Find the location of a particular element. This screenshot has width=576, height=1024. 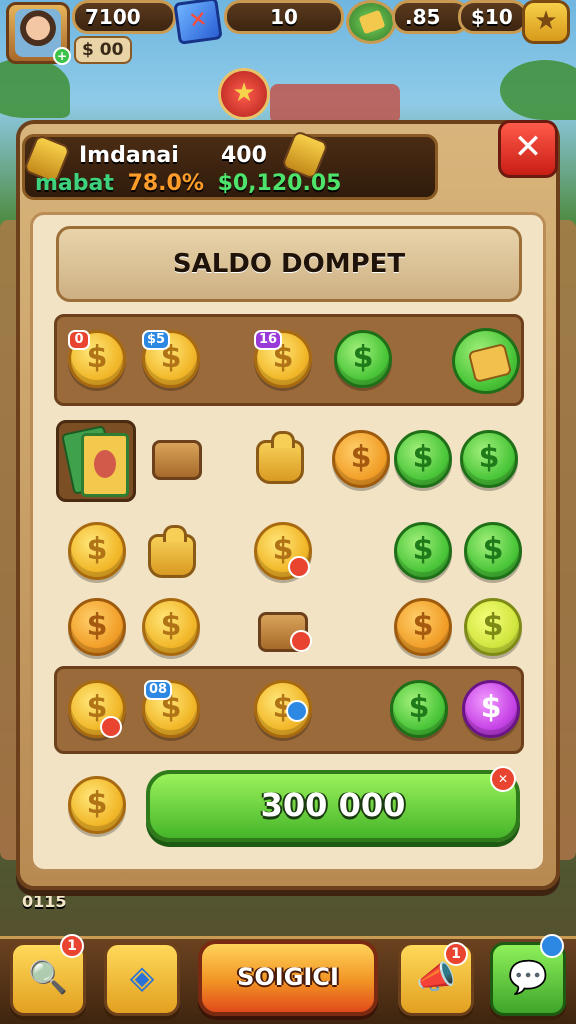

coins-counter-value: 7100 is located at coordinates (113, 17).